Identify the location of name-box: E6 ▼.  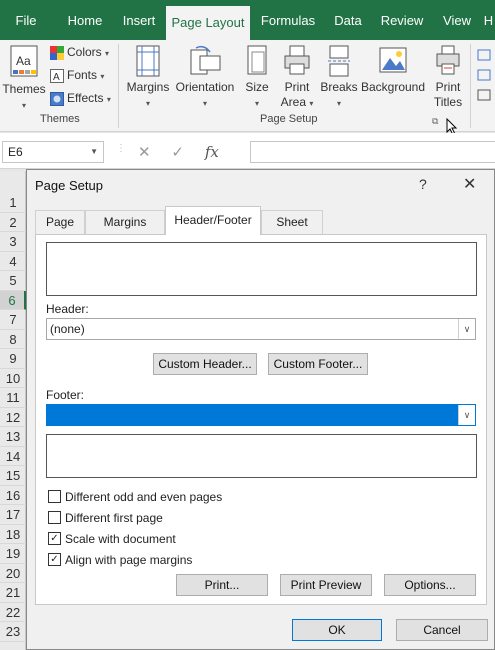
(53, 152).